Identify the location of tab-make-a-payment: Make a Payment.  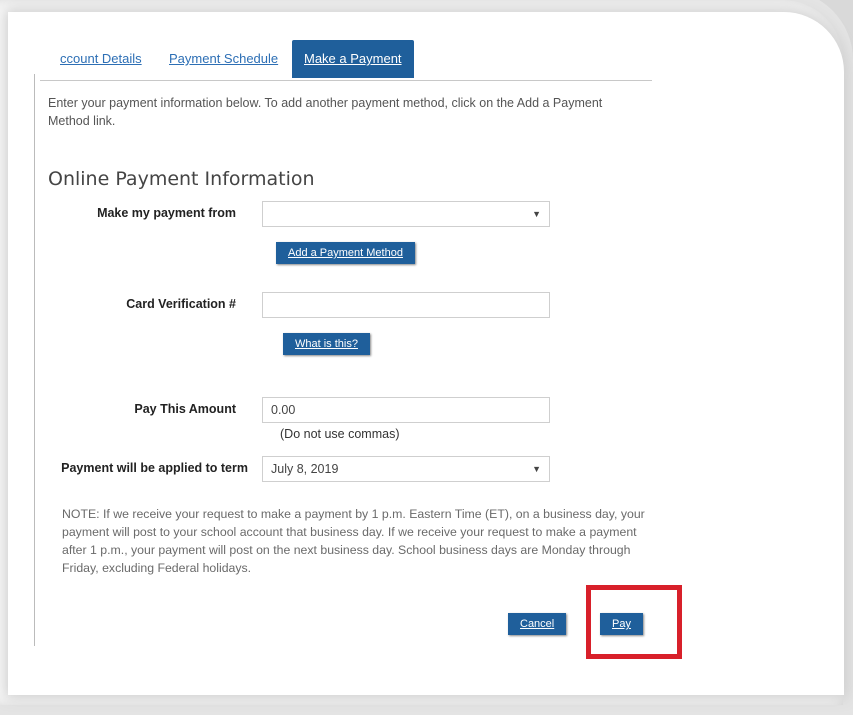
(353, 59).